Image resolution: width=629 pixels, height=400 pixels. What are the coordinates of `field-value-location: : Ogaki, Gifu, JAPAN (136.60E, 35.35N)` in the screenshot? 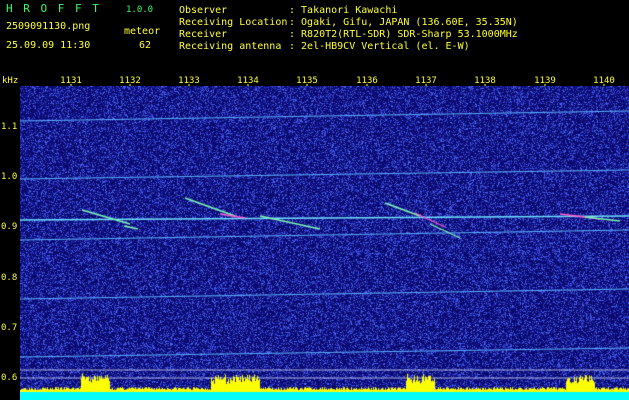 It's located at (403, 22).